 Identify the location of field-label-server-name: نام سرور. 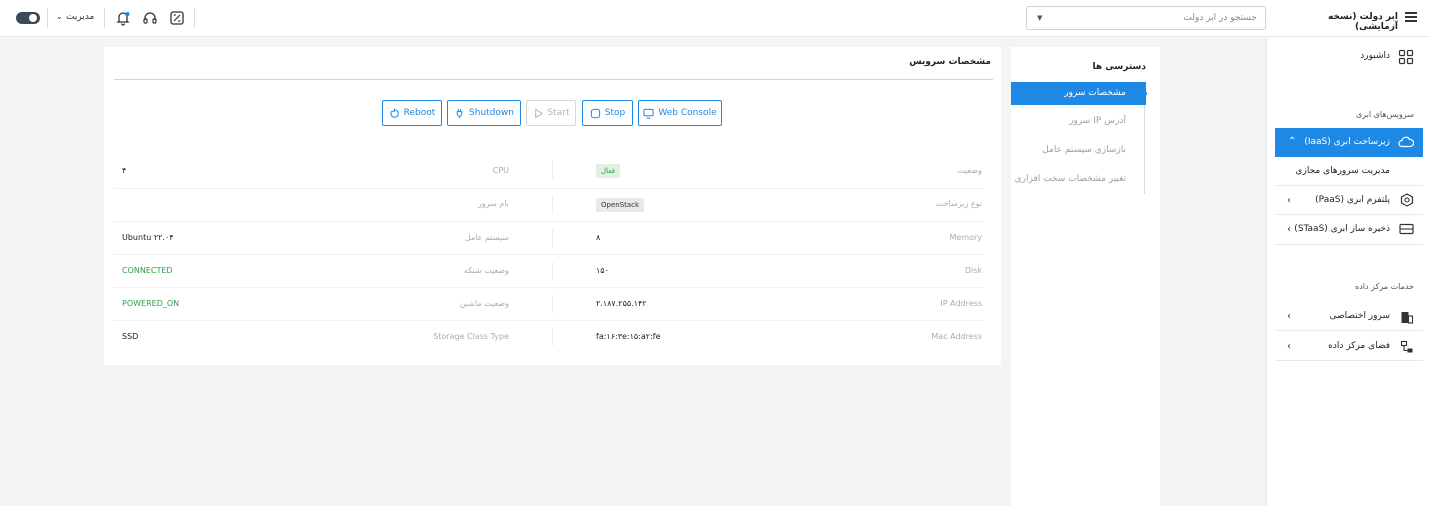
(493, 203).